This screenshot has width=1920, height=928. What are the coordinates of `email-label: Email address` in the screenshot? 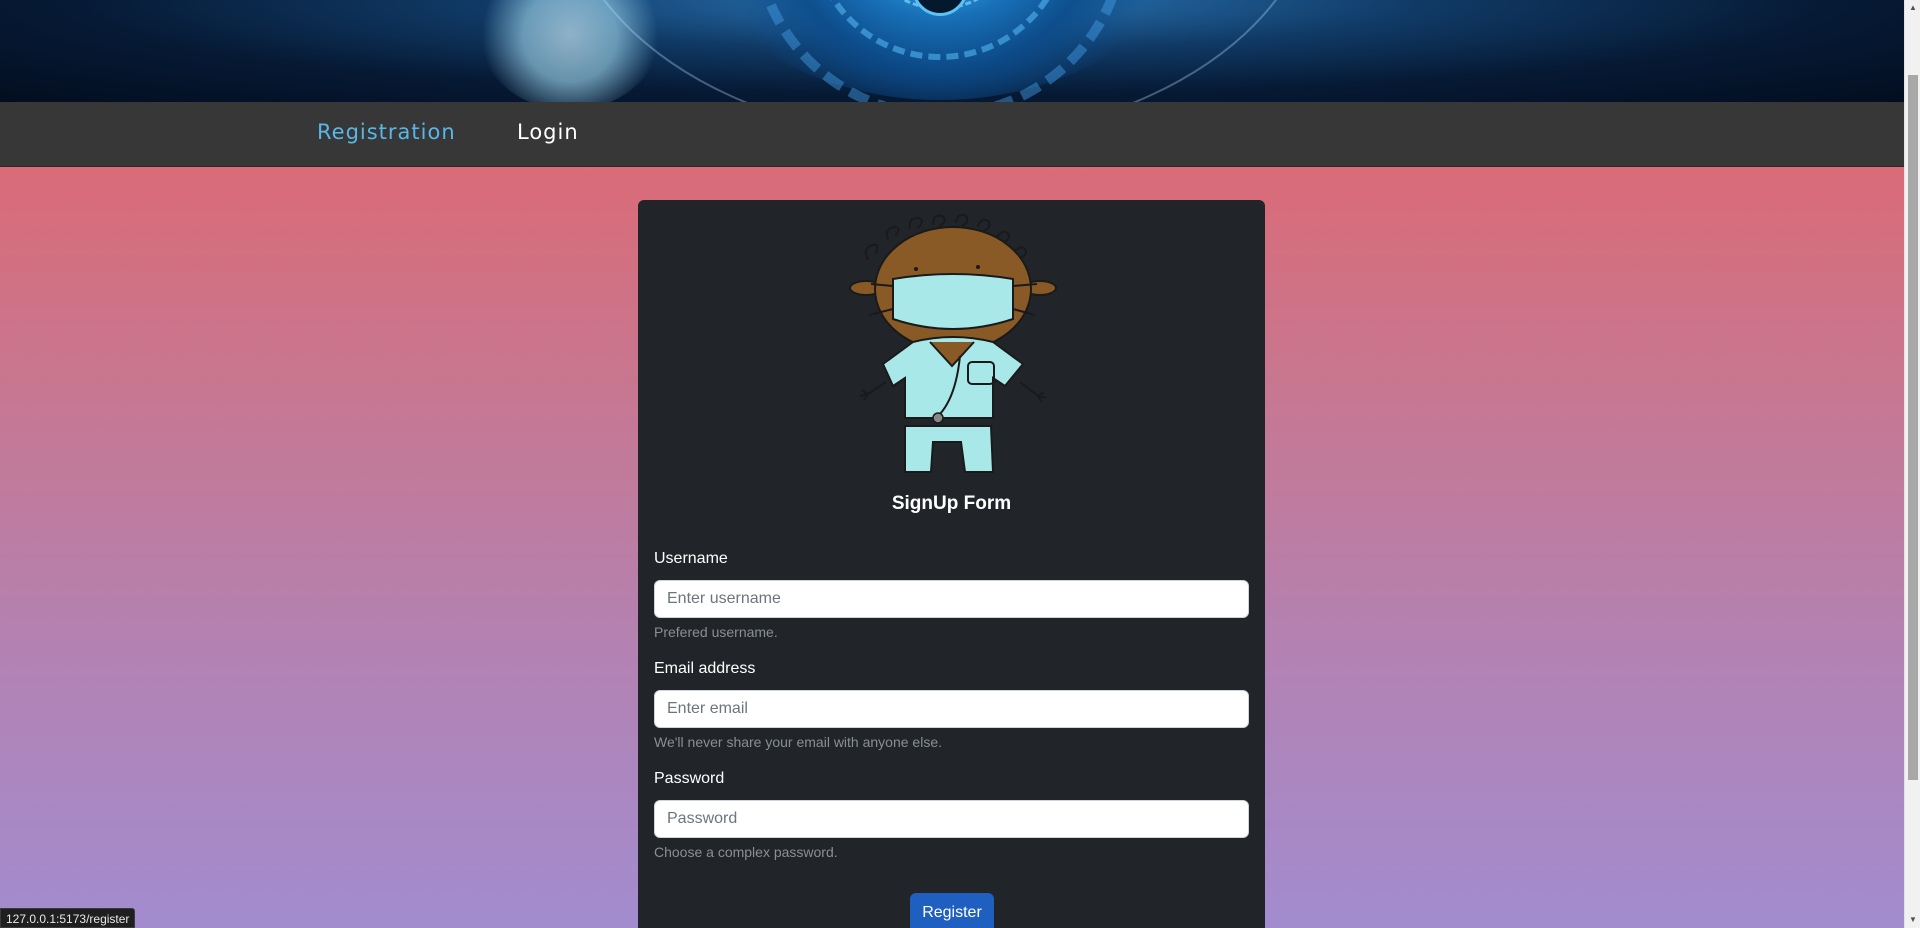 It's located at (705, 668).